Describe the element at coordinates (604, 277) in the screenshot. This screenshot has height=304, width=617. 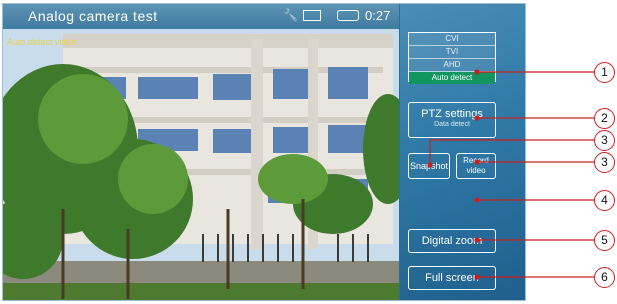
I see `callout-6: 6` at that location.